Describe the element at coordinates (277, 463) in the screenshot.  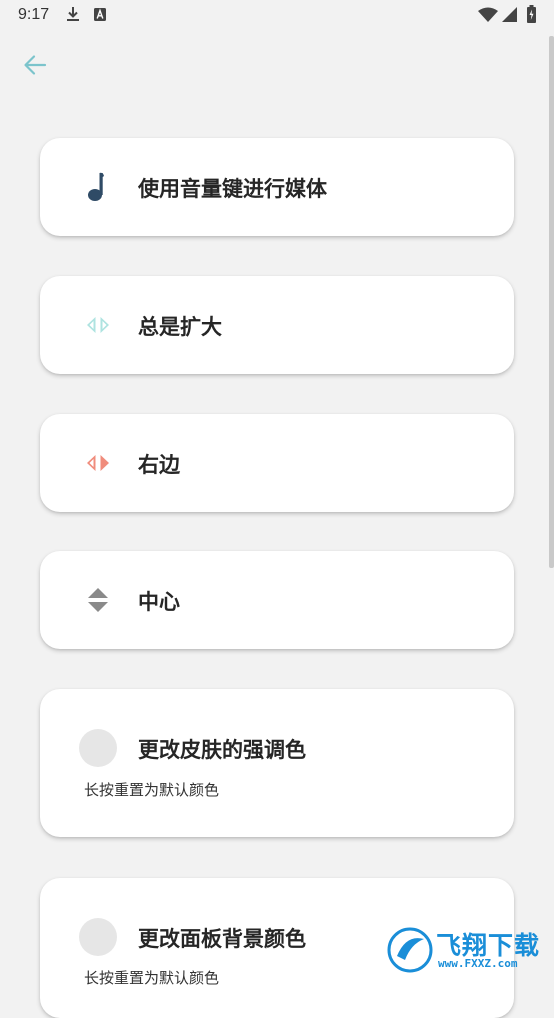
I see `card-right-side: 右边` at that location.